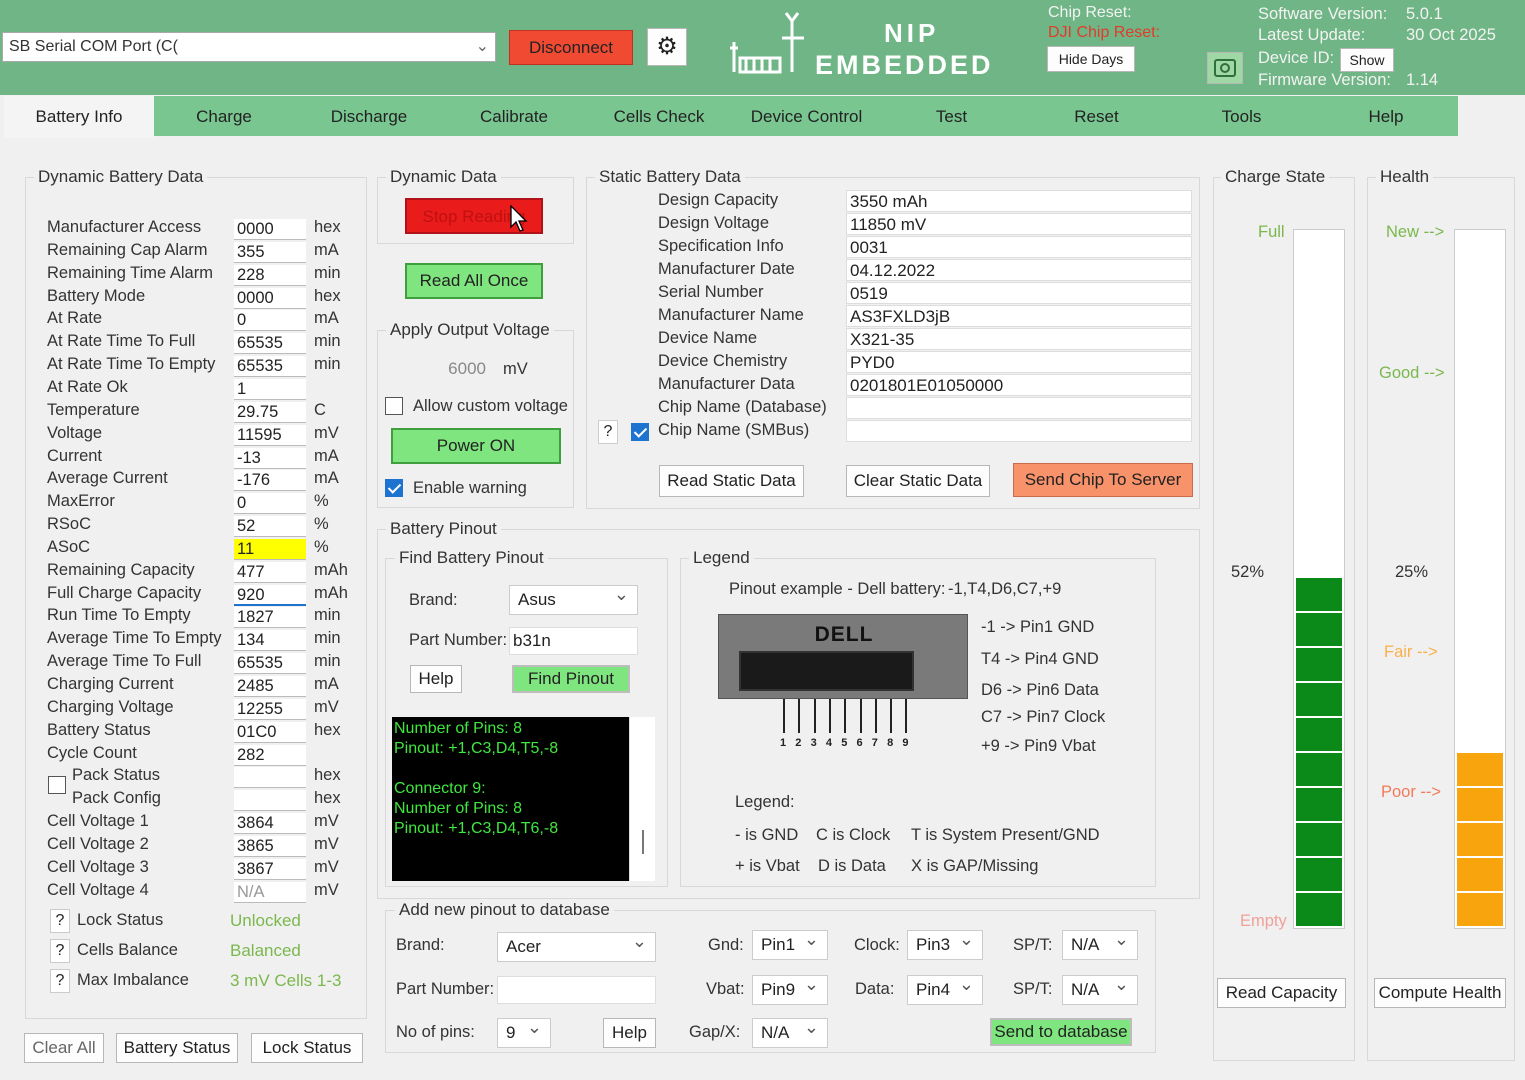 This screenshot has width=1525, height=1080. Describe the element at coordinates (69, 546) in the screenshot. I see `dynamic-row-label: ASoC` at that location.